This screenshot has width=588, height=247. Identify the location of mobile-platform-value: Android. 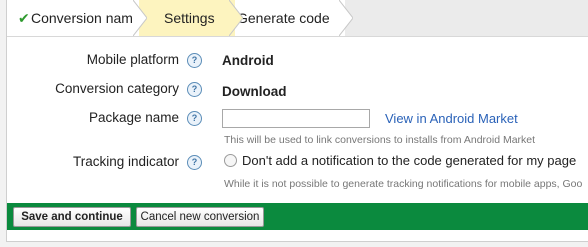
(248, 60).